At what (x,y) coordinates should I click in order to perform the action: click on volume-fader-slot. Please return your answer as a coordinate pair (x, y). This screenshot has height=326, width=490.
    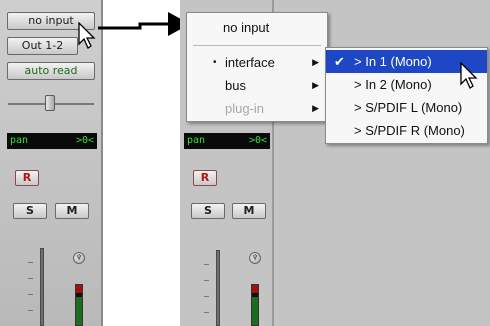
    Looking at the image, I should click on (218, 288).